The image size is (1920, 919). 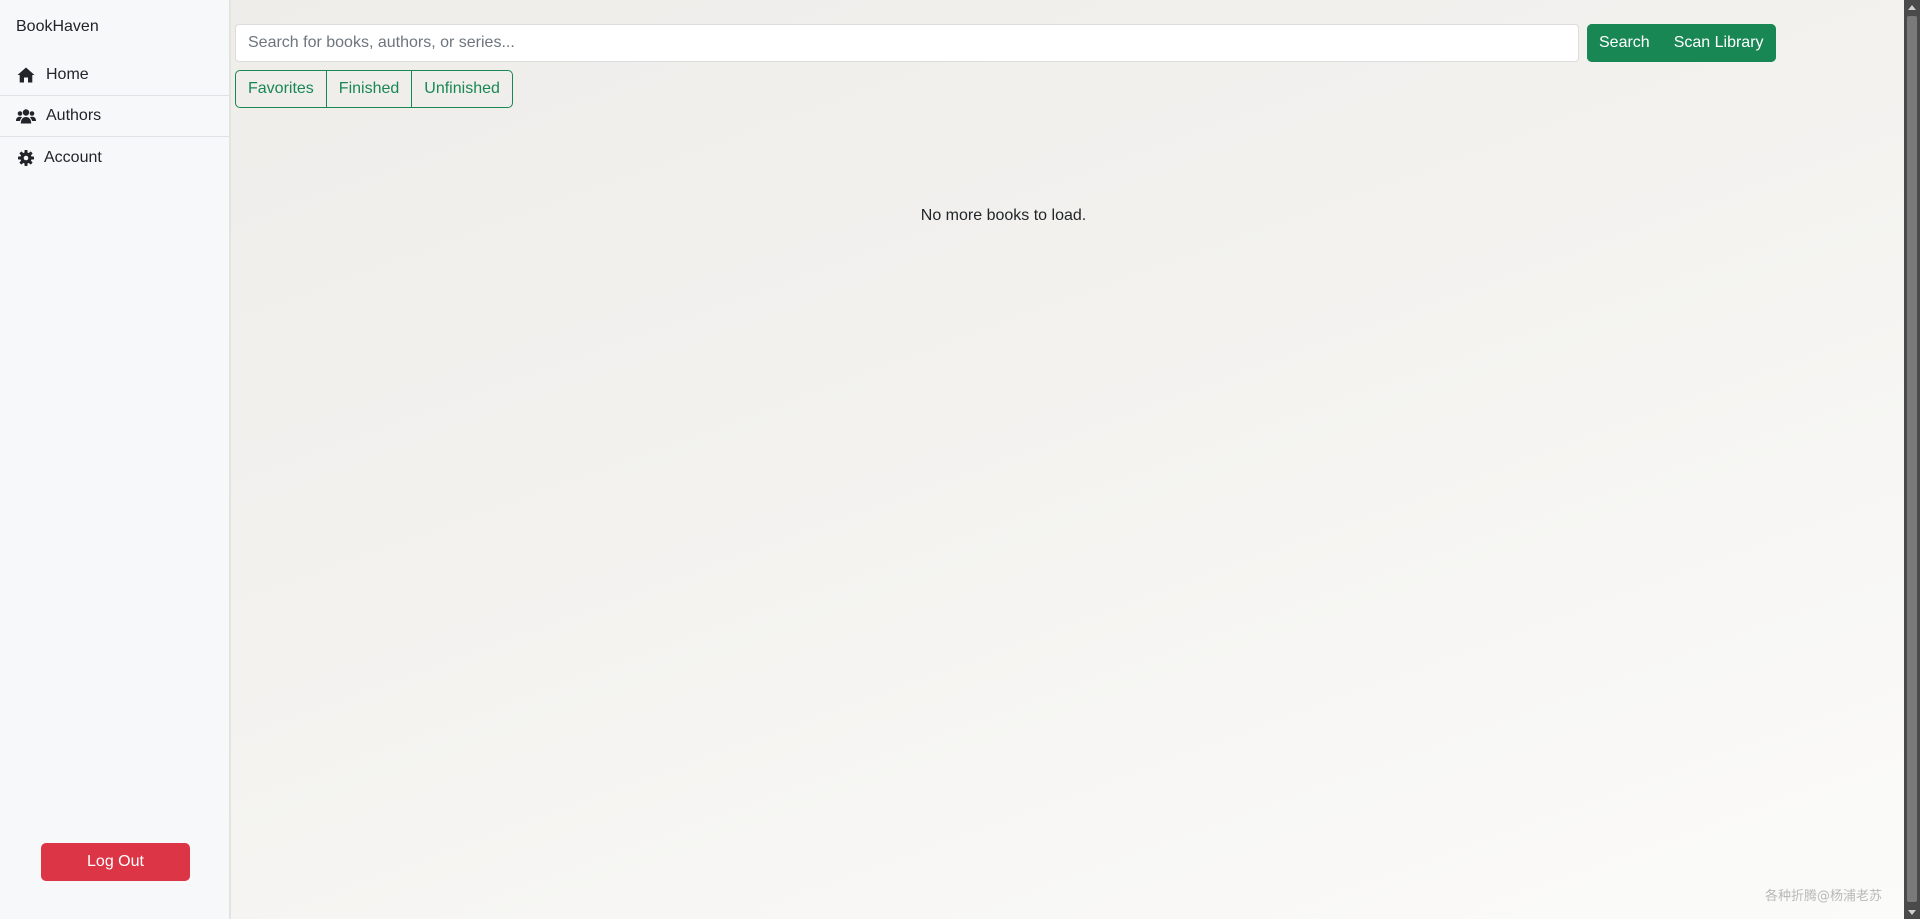 What do you see at coordinates (115, 459) in the screenshot?
I see `sidebar: BookHaven Home Authors Account Log Out` at bounding box center [115, 459].